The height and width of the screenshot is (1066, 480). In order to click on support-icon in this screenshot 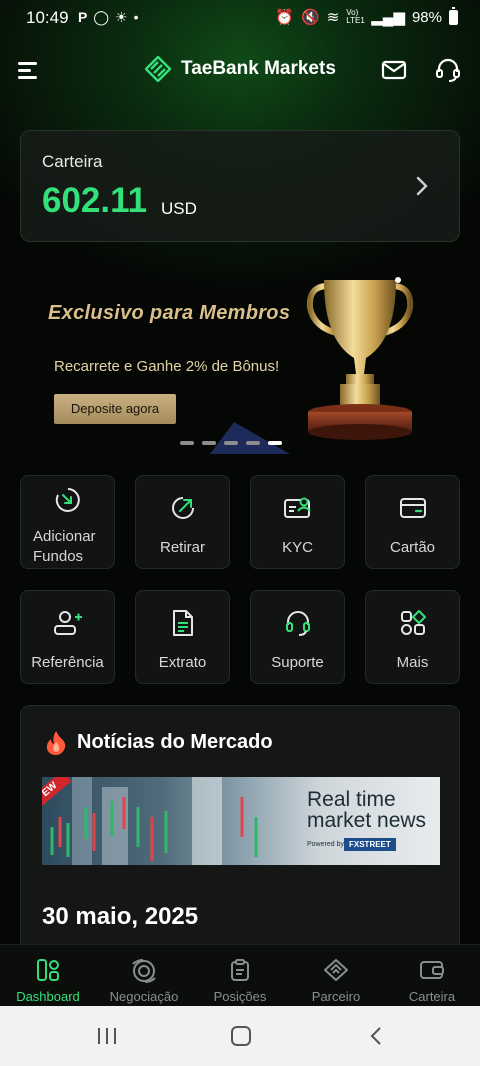, I will do `click(297, 623)`.